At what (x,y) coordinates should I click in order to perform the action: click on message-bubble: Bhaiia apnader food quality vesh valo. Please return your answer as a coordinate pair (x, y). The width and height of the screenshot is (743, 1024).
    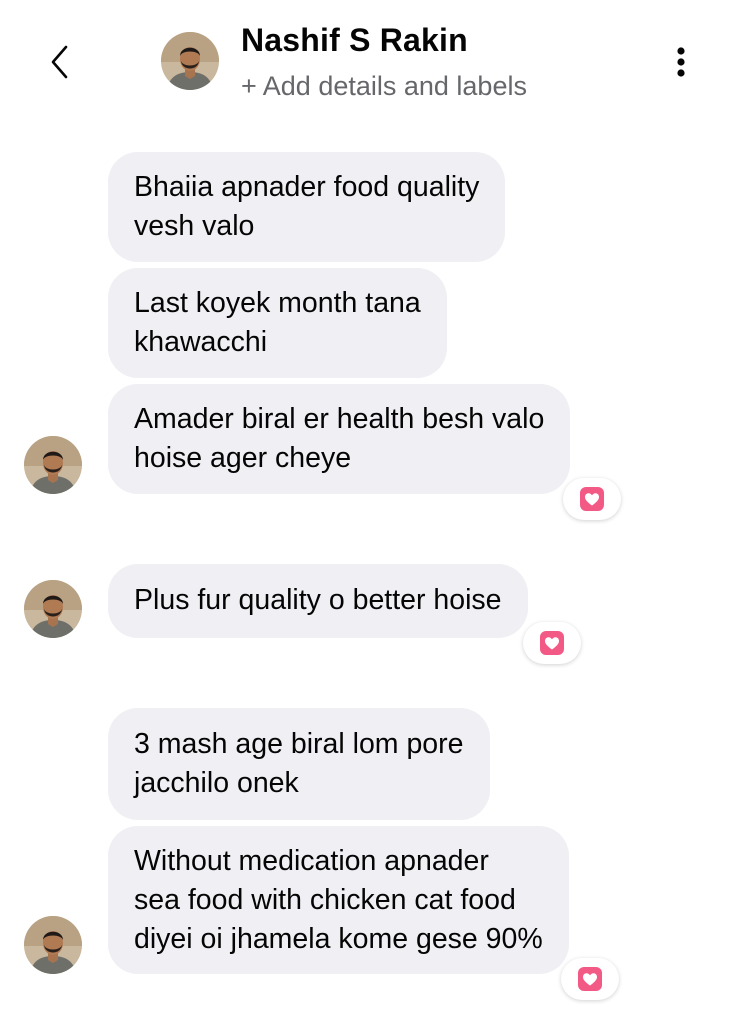
    Looking at the image, I should click on (307, 207).